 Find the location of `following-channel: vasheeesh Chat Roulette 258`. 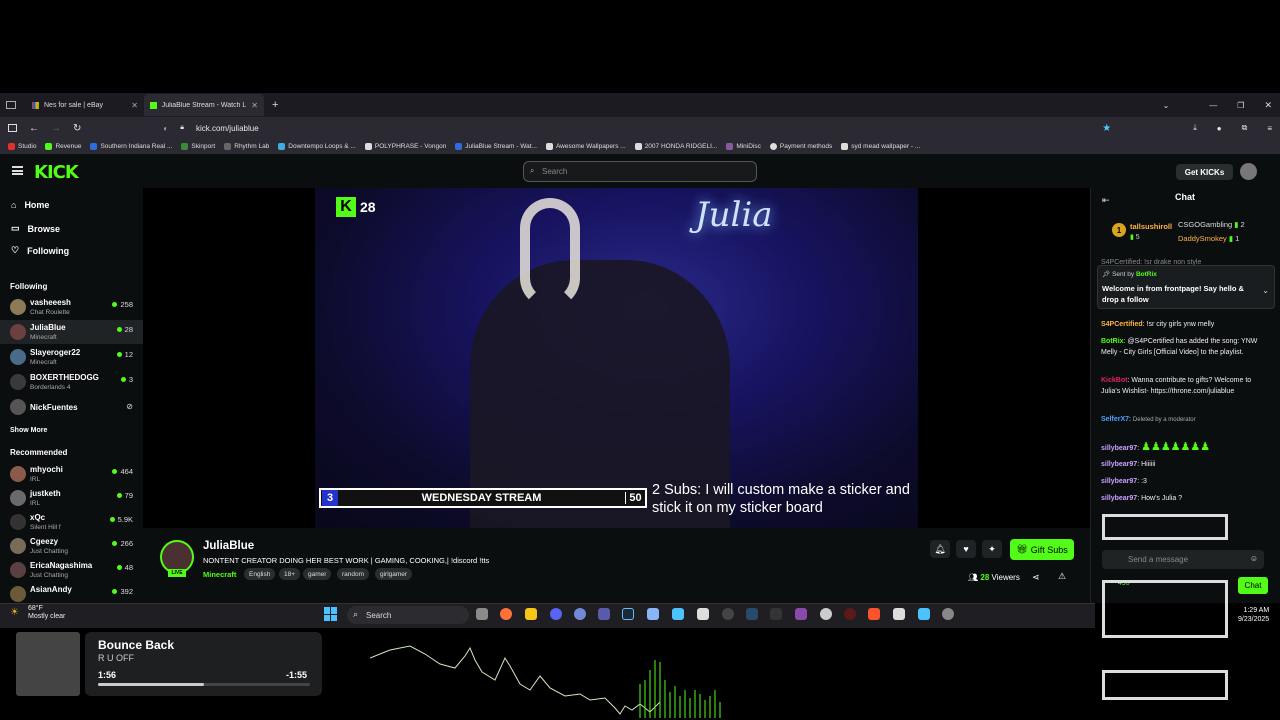

following-channel: vasheeesh Chat Roulette 258 is located at coordinates (71, 307).